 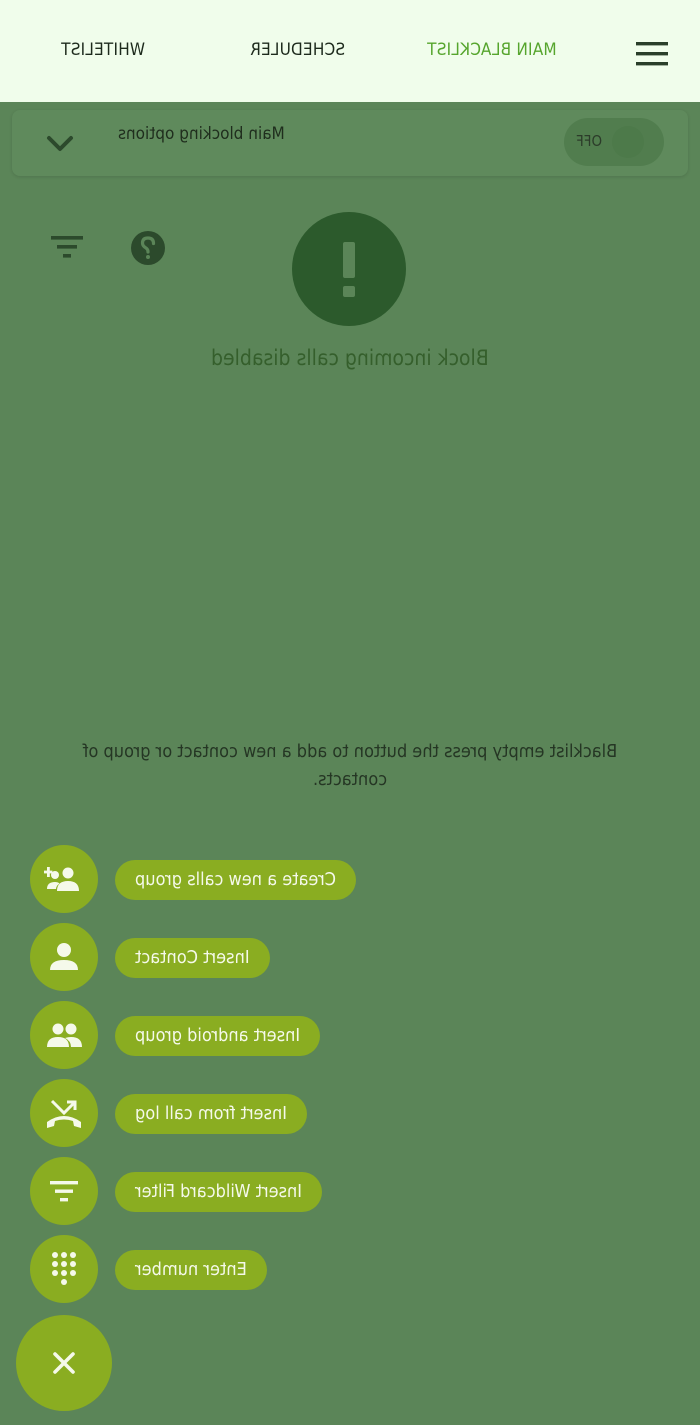 What do you see at coordinates (60, 144) in the screenshot?
I see `chevron-down-icon` at bounding box center [60, 144].